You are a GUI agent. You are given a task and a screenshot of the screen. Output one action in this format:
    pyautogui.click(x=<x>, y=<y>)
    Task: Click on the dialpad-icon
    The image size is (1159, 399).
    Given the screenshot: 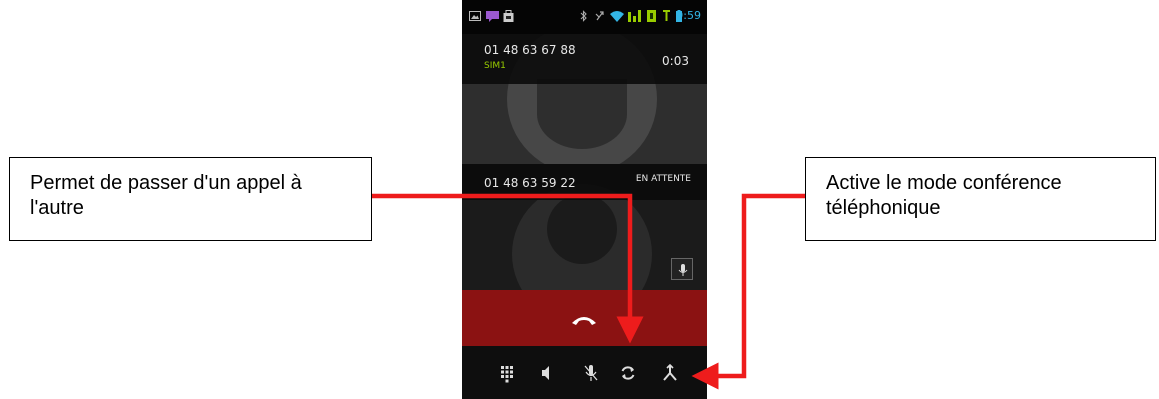 What is the action you would take?
    pyautogui.click(x=507, y=373)
    